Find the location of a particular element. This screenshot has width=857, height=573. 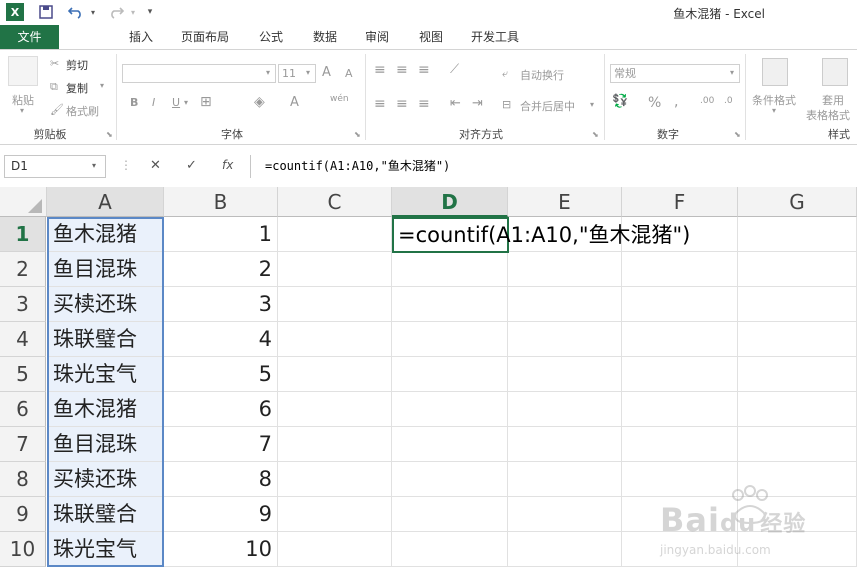

align-center-icon: ≡ is located at coordinates (402, 104).